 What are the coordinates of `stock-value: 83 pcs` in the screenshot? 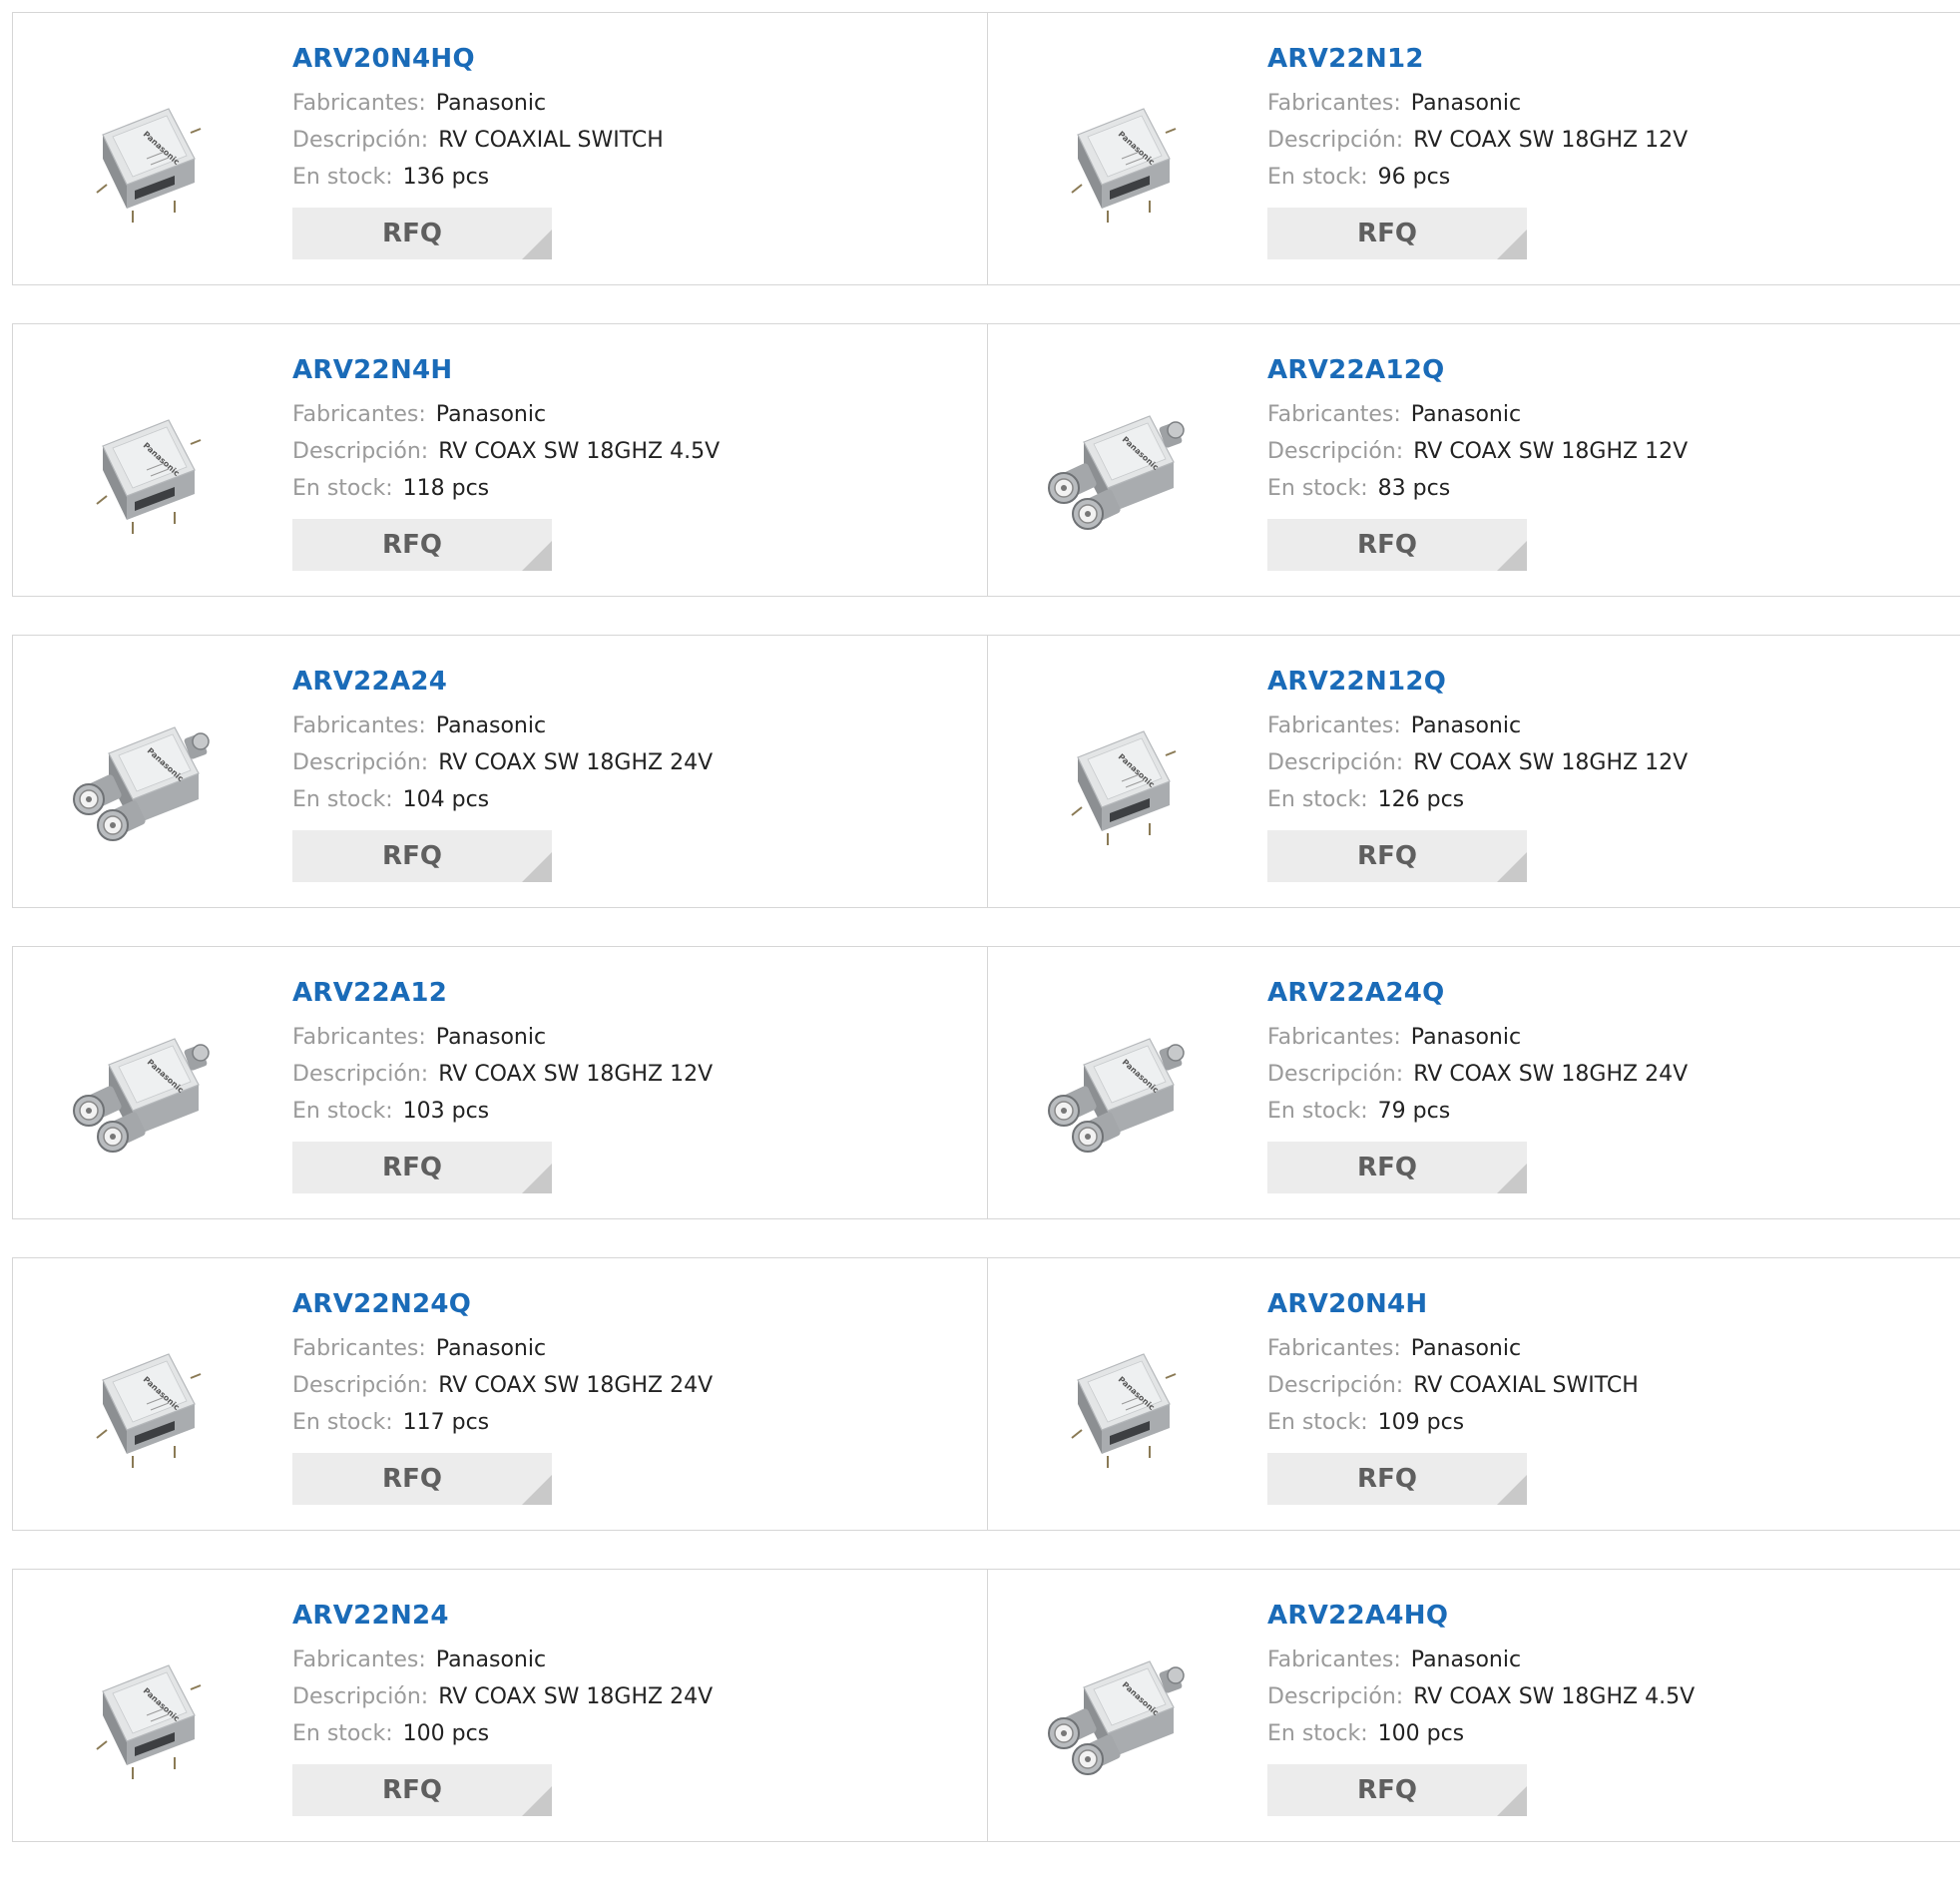 It's located at (1414, 488).